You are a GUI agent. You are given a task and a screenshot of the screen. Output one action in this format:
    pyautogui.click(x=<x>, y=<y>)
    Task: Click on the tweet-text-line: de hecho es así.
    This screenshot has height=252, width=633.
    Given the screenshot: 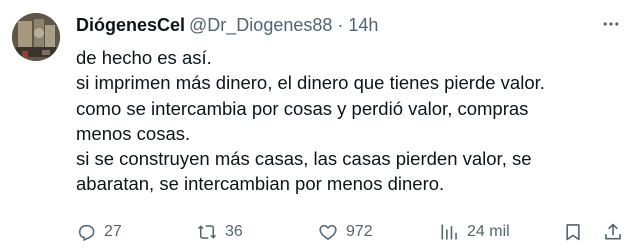 What is the action you would take?
    pyautogui.click(x=144, y=57)
    